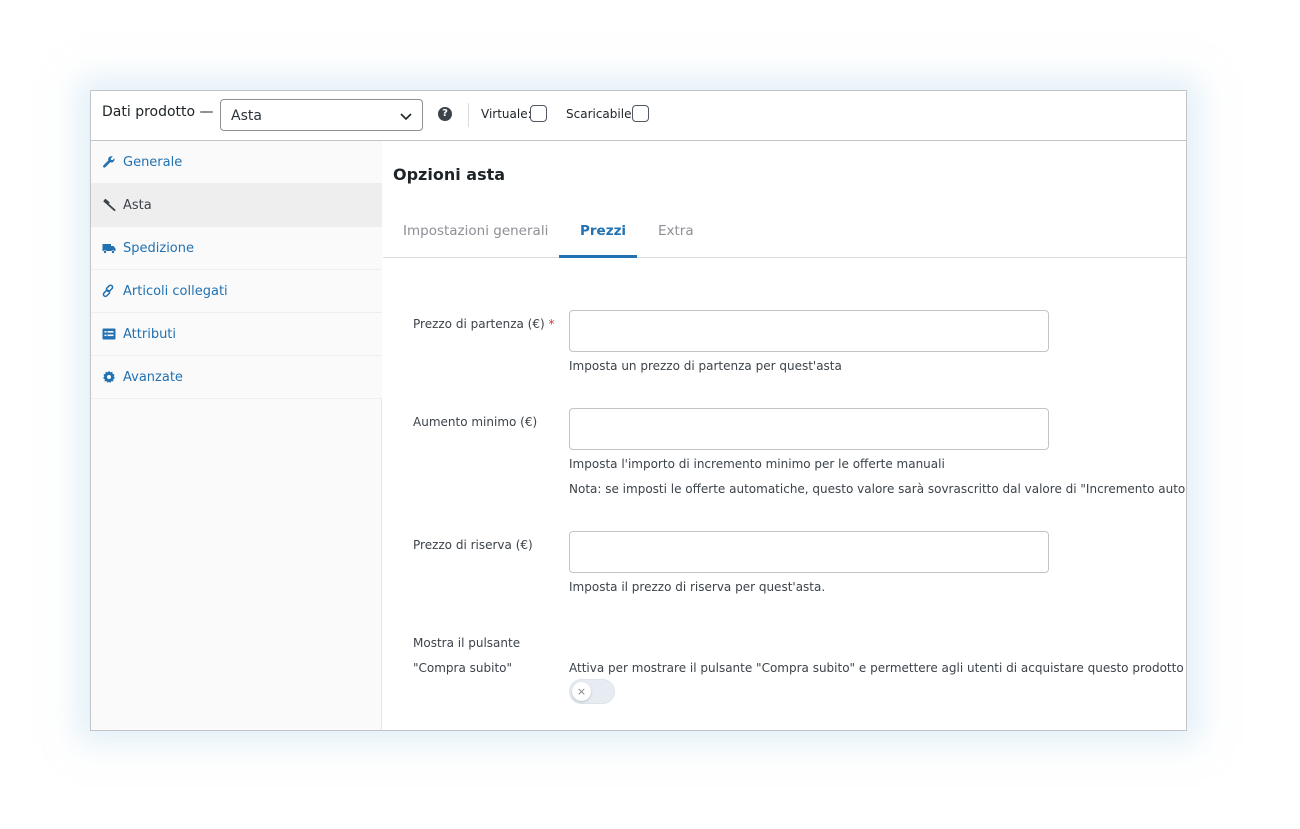 This screenshot has width=1300, height=829. Describe the element at coordinates (236, 205) in the screenshot. I see `sidebar-item-asta: Asta` at that location.